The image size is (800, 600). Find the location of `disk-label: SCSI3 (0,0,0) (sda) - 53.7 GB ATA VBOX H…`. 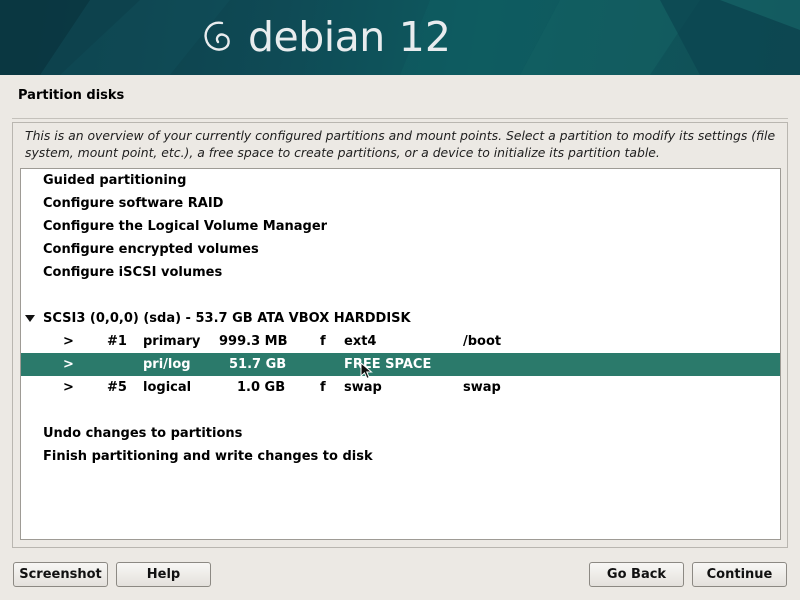

disk-label: SCSI3 (0,0,0) (sda) - 53.7 GB ATA VBOX H… is located at coordinates (227, 318).